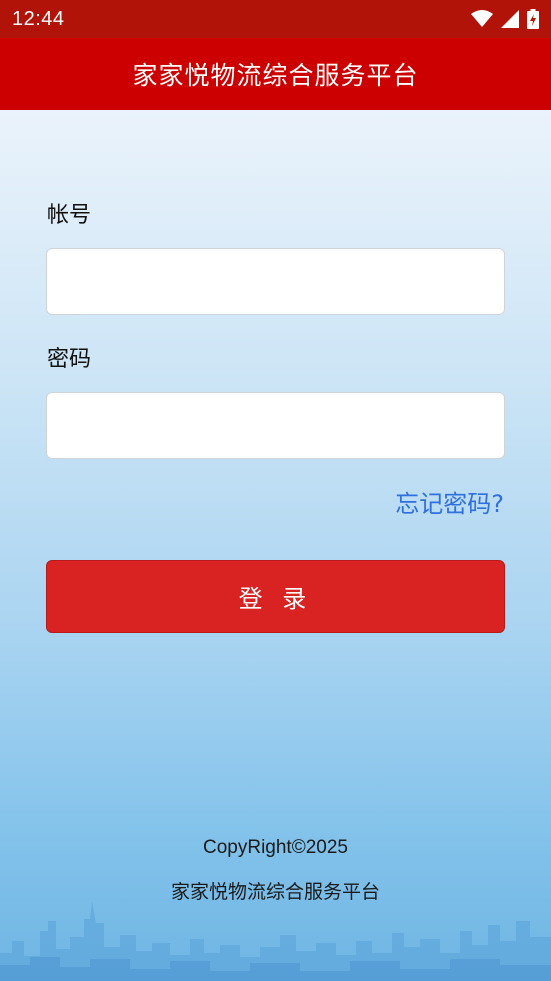 This screenshot has height=981, width=551. What do you see at coordinates (510, 19) in the screenshot?
I see `signal-icon` at bounding box center [510, 19].